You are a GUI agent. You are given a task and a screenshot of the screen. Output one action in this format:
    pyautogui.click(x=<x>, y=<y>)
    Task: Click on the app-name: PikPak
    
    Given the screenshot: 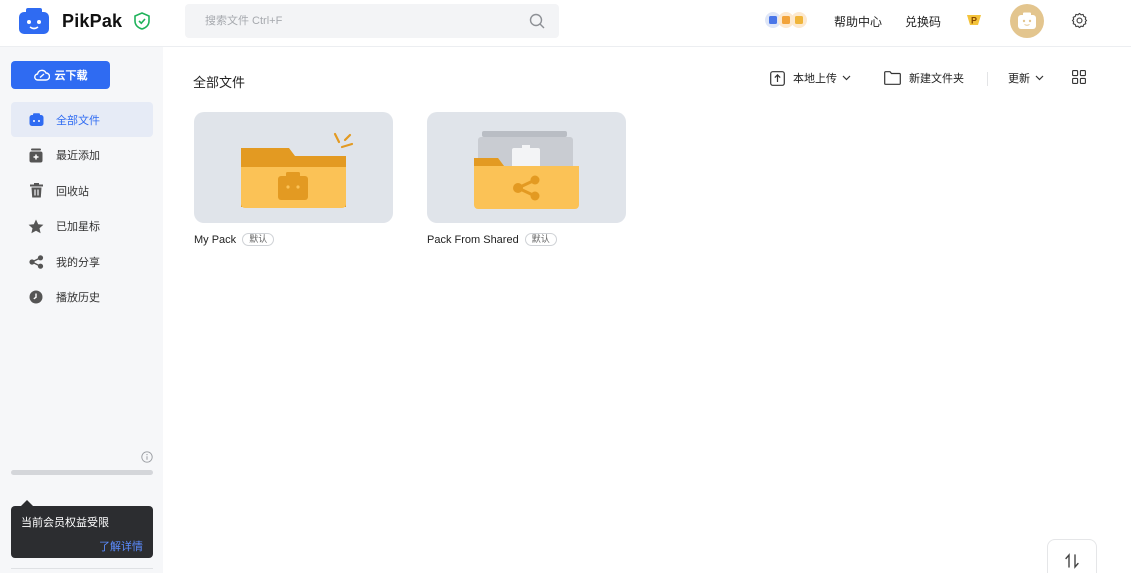 What is the action you would take?
    pyautogui.click(x=92, y=20)
    